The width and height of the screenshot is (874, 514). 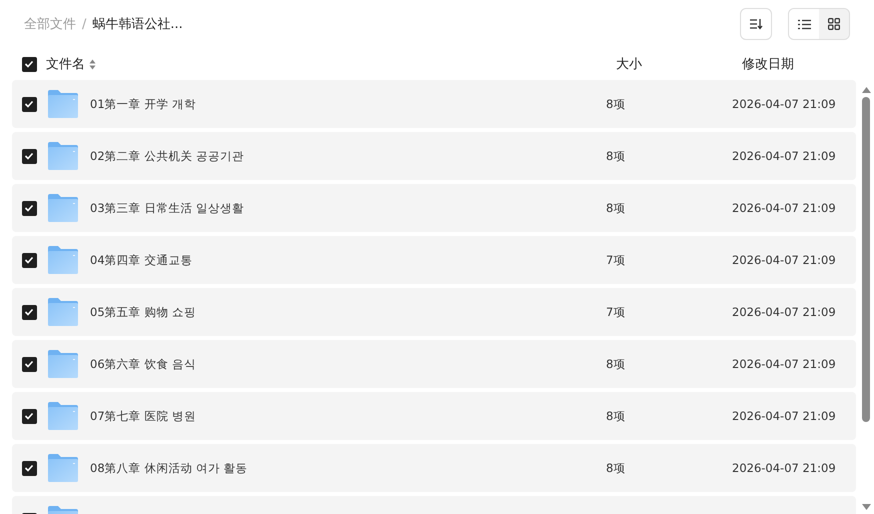 What do you see at coordinates (866, 507) in the screenshot?
I see `scroll-down-icon` at bounding box center [866, 507].